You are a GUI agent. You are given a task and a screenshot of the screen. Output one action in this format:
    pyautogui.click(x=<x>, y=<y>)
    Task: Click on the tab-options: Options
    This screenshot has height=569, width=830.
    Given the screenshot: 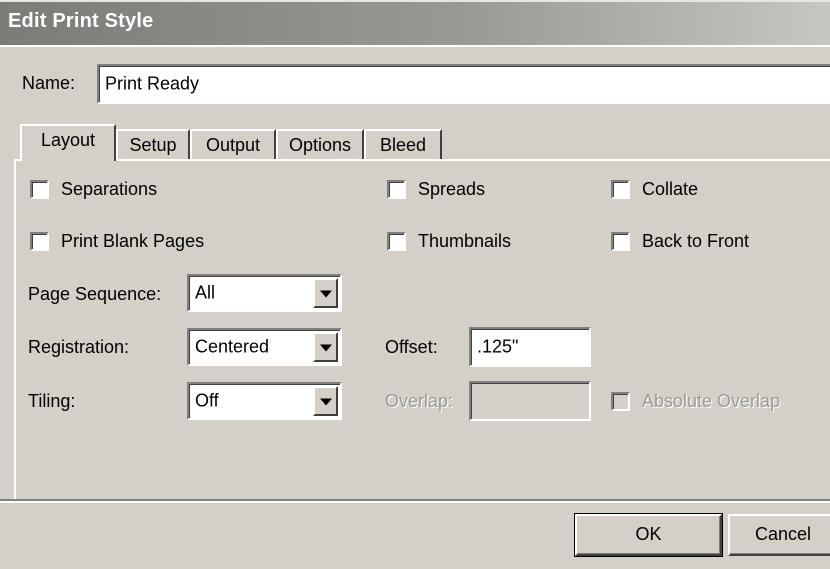 What is the action you would take?
    pyautogui.click(x=320, y=144)
    